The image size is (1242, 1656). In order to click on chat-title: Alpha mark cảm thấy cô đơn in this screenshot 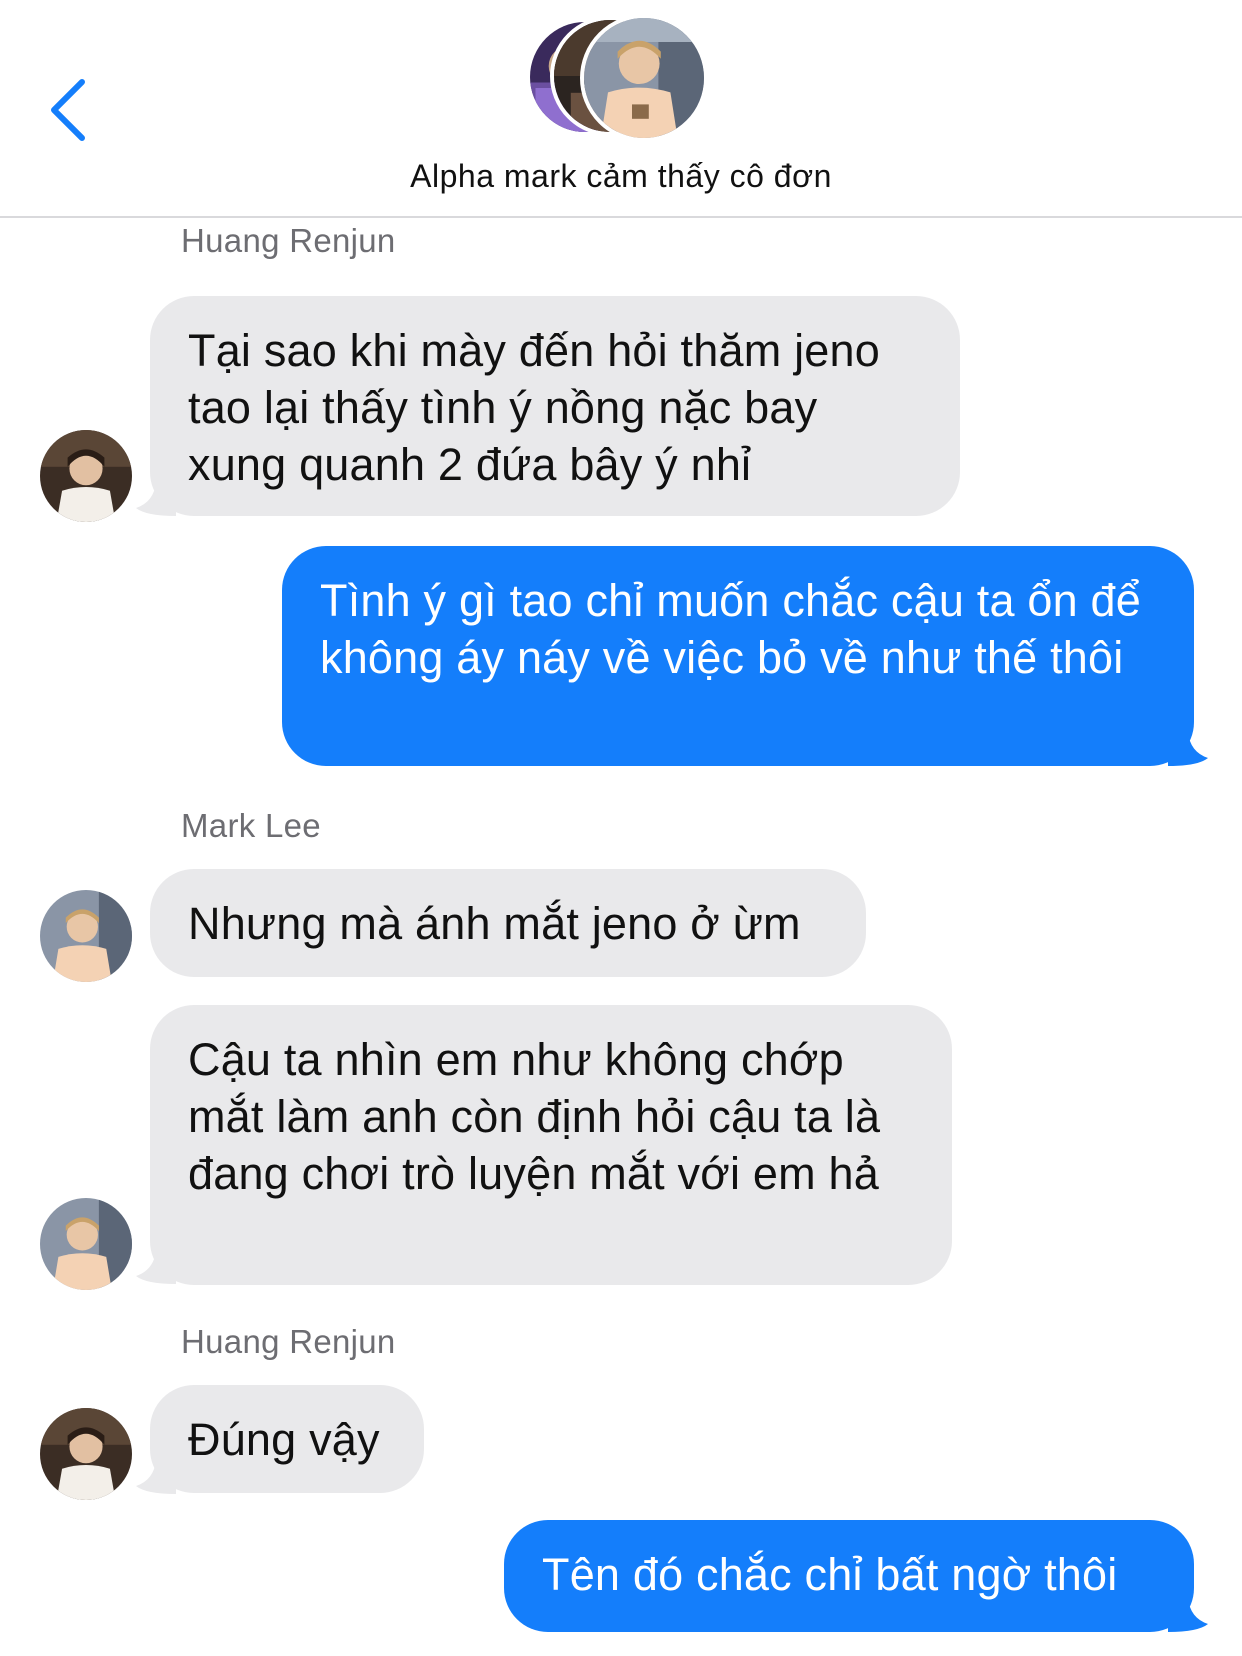, I will do `click(621, 176)`.